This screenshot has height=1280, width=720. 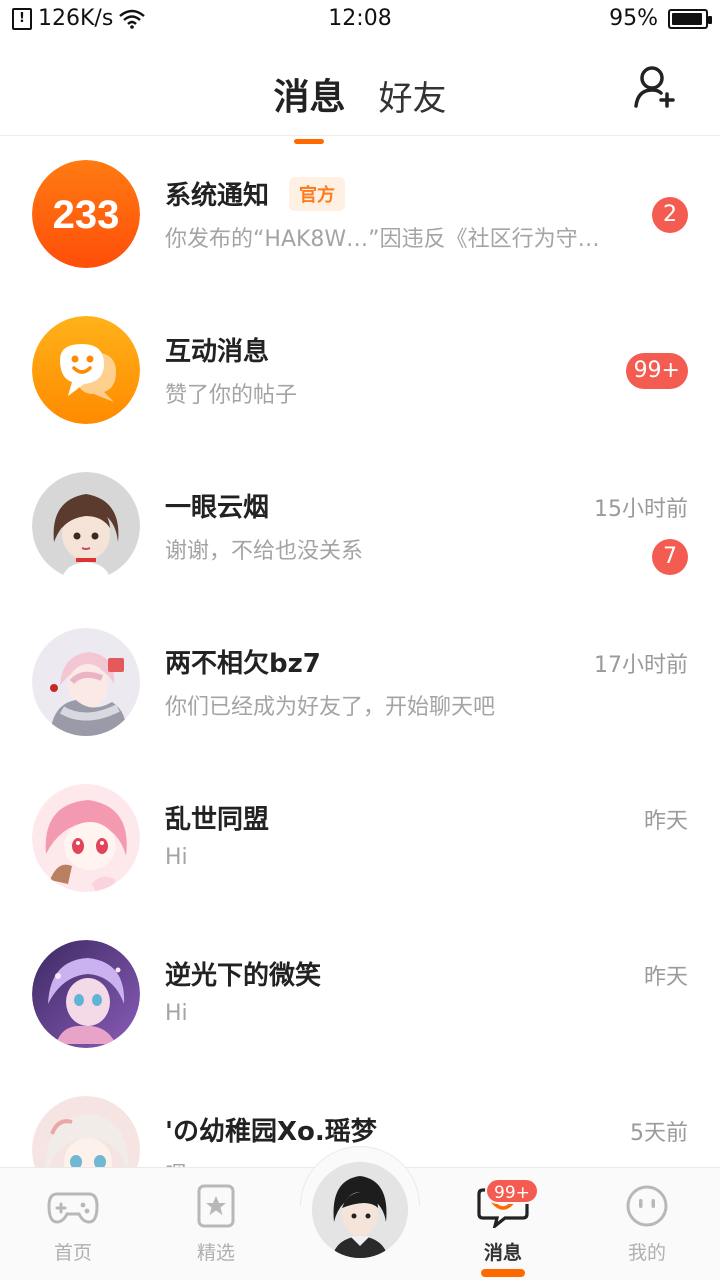 What do you see at coordinates (271, 1132) in the screenshot?
I see `message-title: 'の幼稚园Xo.瑶梦` at bounding box center [271, 1132].